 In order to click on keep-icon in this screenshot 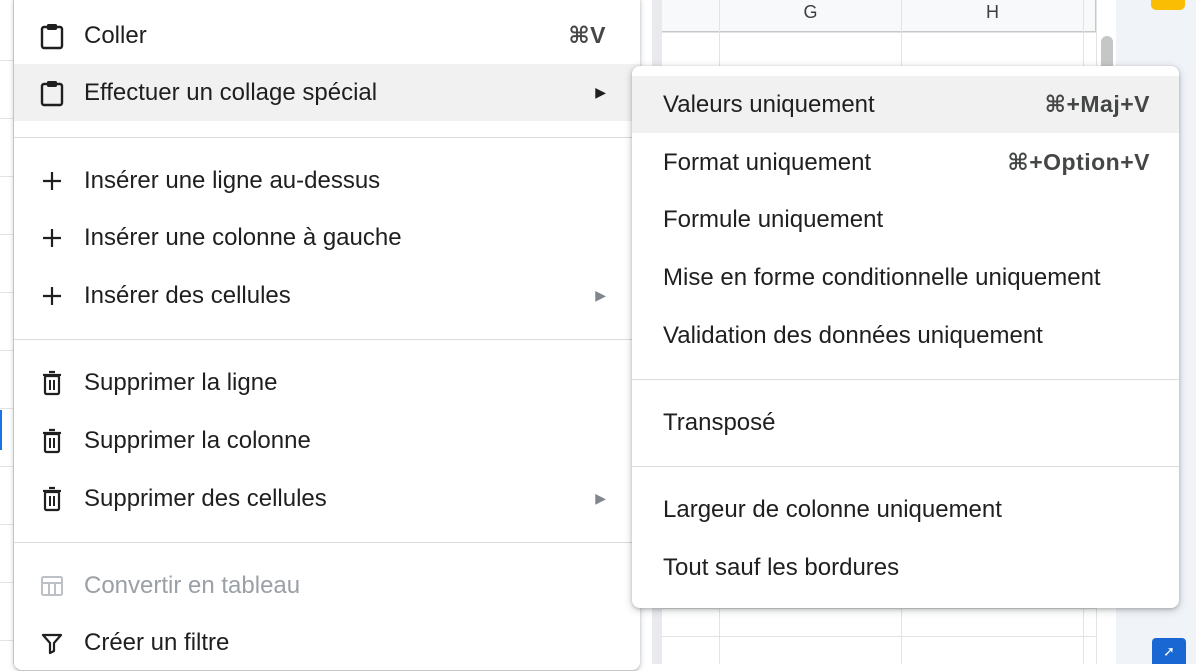, I will do `click(1168, 5)`.